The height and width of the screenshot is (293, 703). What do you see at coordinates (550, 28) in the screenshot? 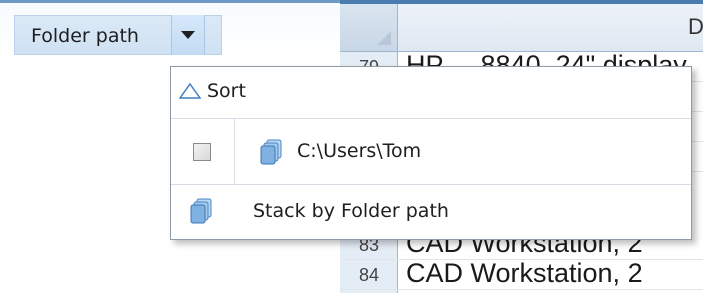
I see `column-d-header: D` at bounding box center [550, 28].